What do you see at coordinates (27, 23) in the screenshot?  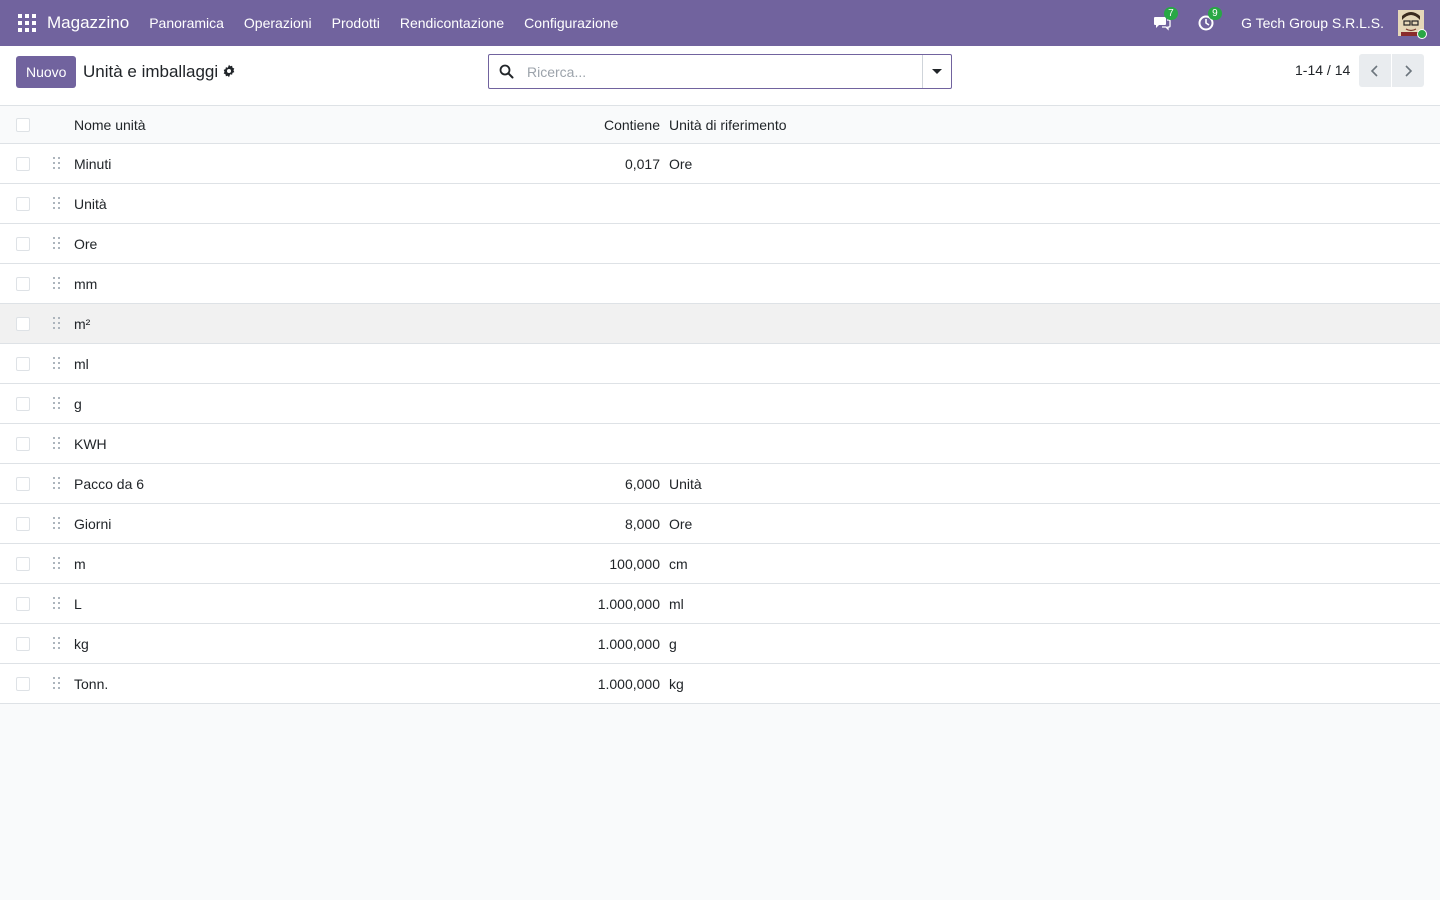 I see `apps-grid-icon` at bounding box center [27, 23].